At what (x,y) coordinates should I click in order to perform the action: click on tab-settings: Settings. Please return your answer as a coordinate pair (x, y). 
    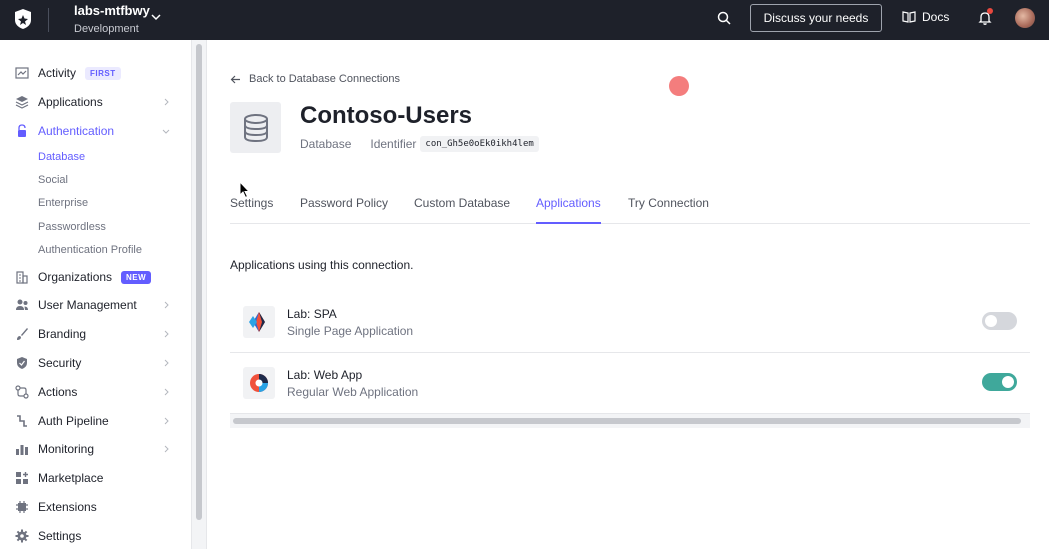
    Looking at the image, I should click on (251, 210).